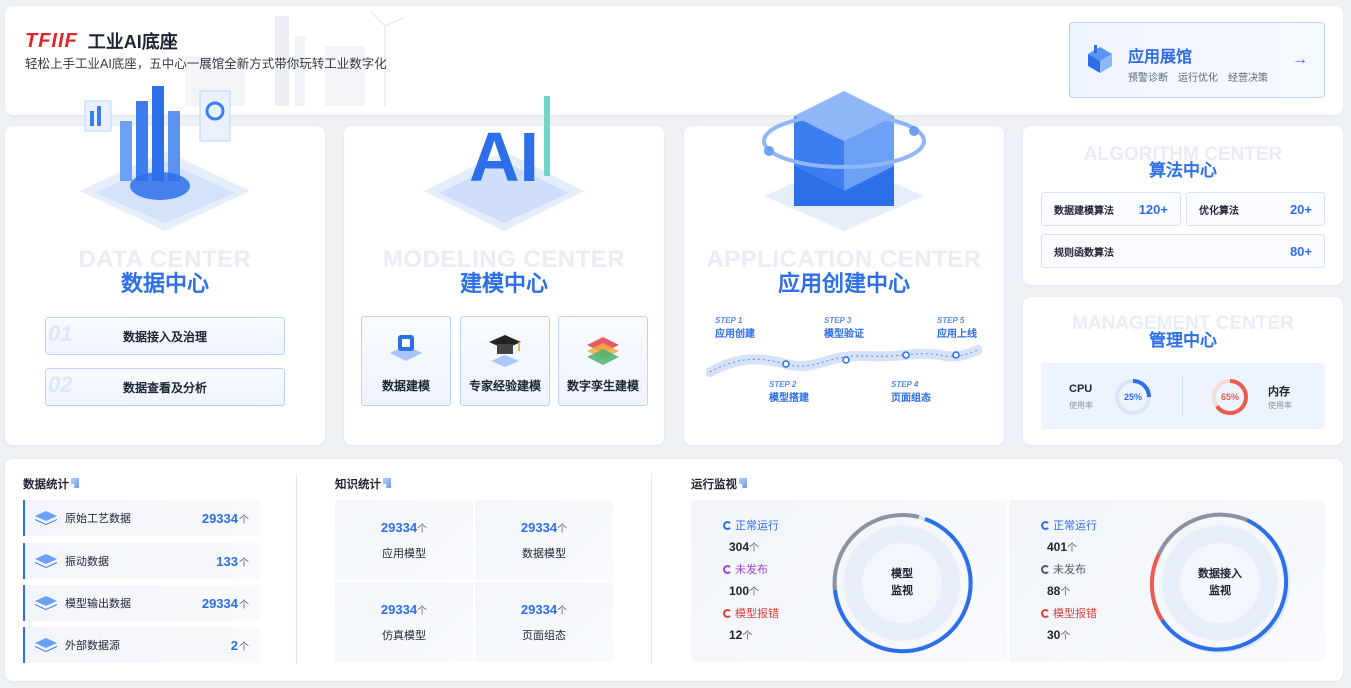 The width and height of the screenshot is (1351, 688). What do you see at coordinates (1111, 209) in the screenshot?
I see `algo-data-modeling: 数据建模算法 120+` at bounding box center [1111, 209].